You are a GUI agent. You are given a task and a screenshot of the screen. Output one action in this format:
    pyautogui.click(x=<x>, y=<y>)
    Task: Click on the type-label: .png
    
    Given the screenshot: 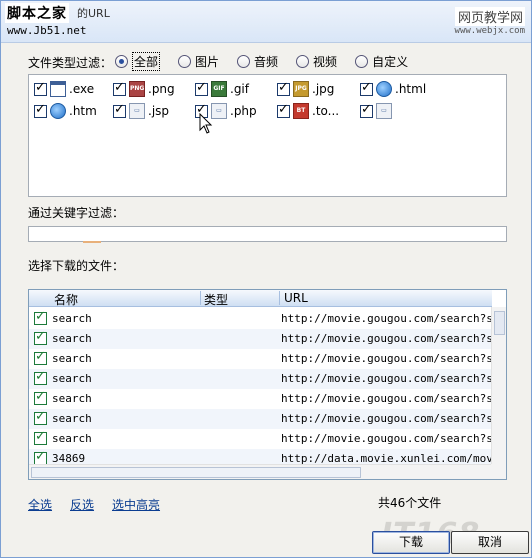 What is the action you would take?
    pyautogui.click(x=161, y=89)
    